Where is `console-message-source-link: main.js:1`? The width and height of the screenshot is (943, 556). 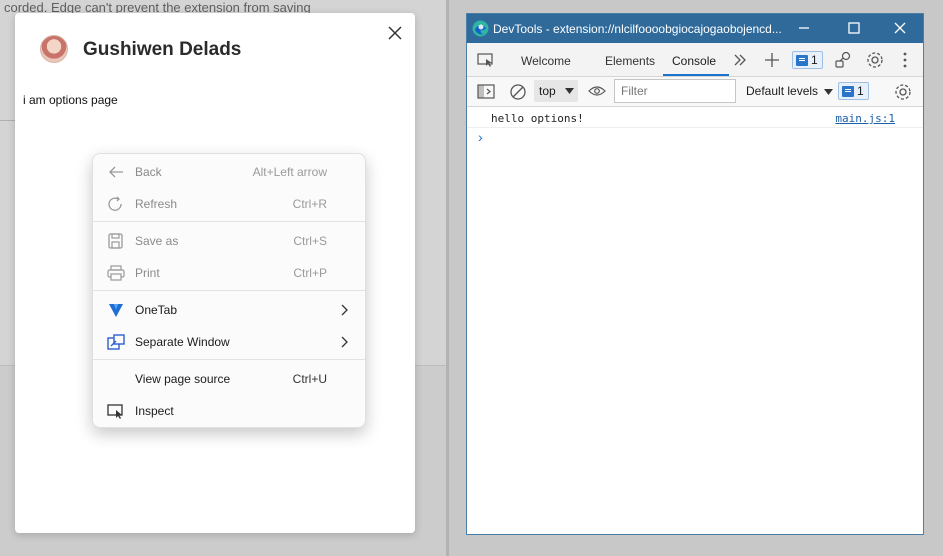
console-message-source-link: main.js:1 is located at coordinates (865, 118).